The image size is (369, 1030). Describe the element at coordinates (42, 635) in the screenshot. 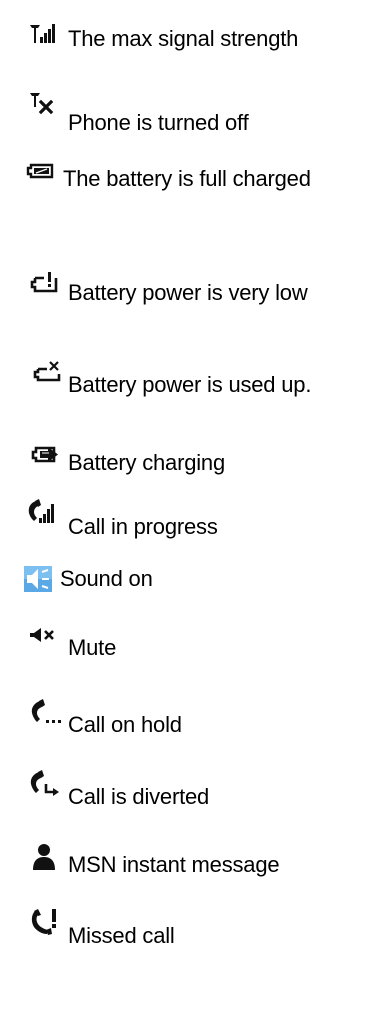

I see `mute-icon` at that location.